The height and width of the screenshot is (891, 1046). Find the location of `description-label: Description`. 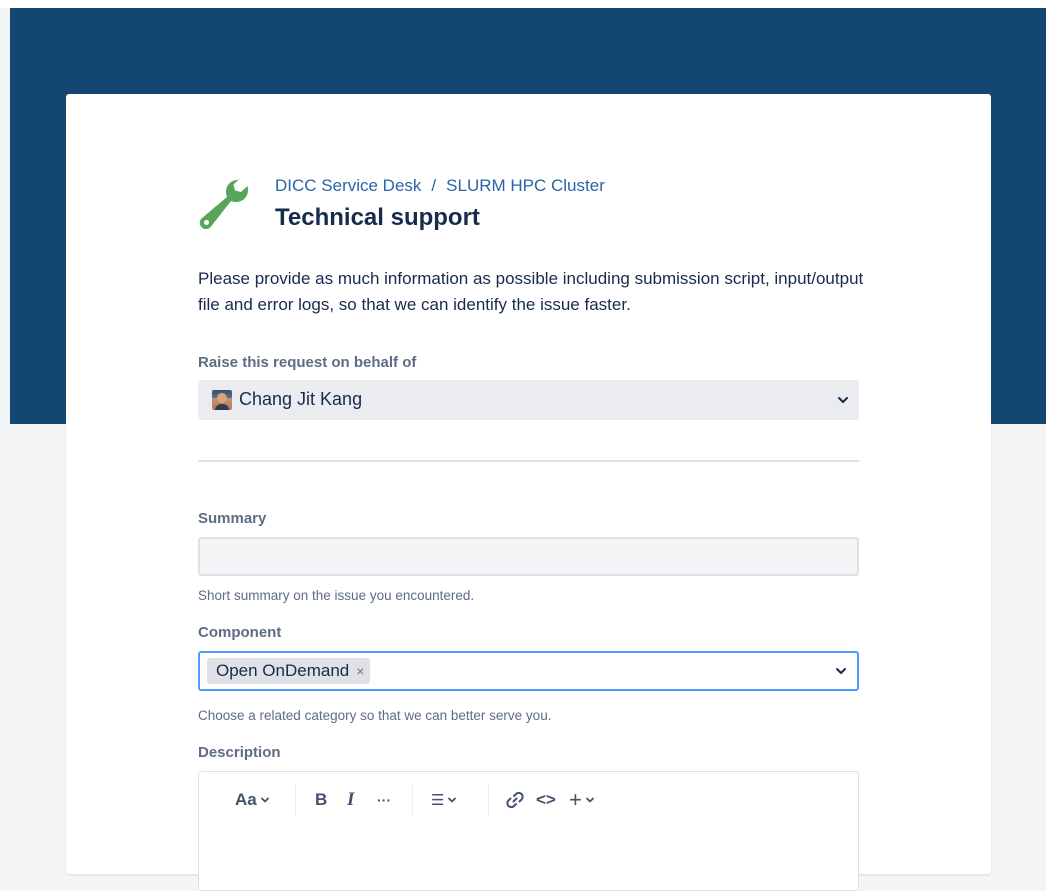

description-label: Description is located at coordinates (239, 752).